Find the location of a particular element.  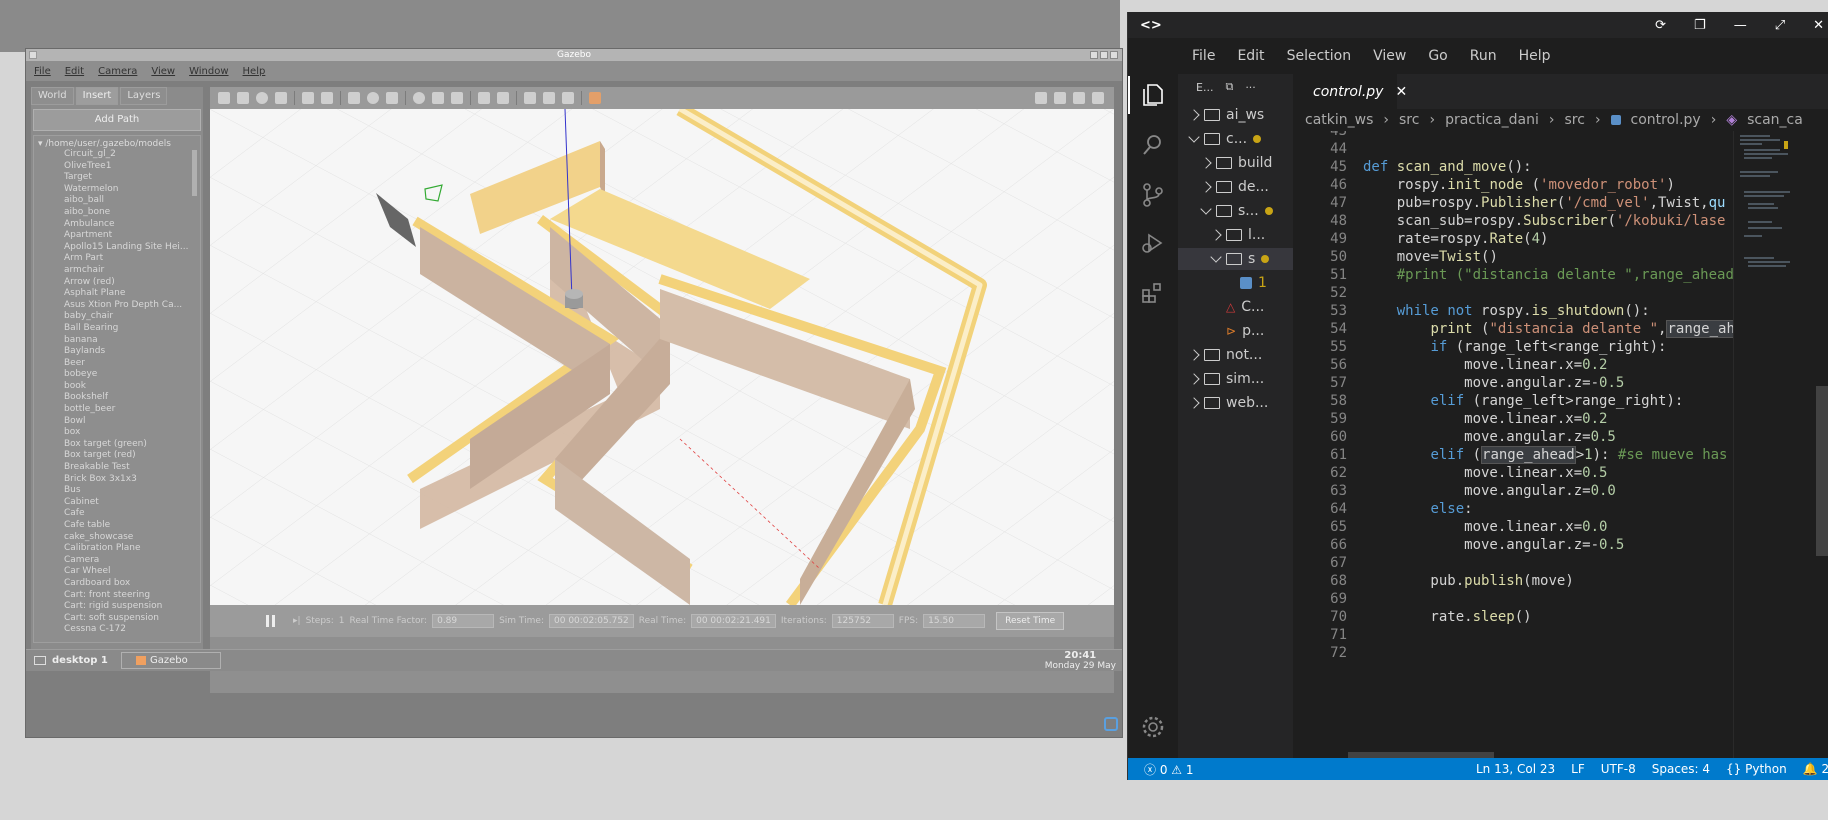

minimize-icon is located at coordinates (1094, 55).